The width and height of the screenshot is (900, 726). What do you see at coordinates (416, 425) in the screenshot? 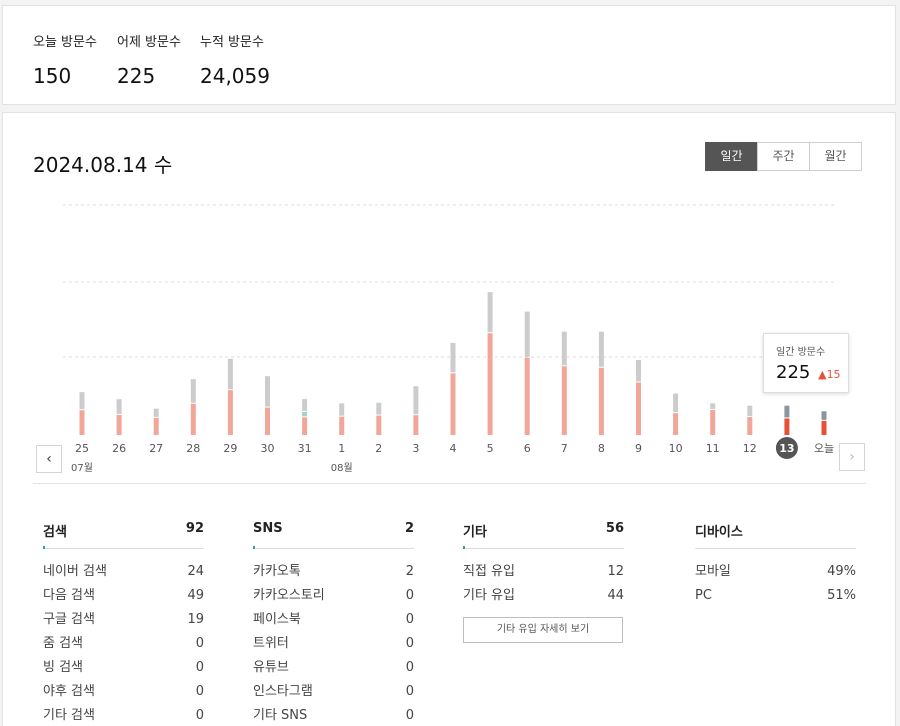
I see `bar-3-s0` at bounding box center [416, 425].